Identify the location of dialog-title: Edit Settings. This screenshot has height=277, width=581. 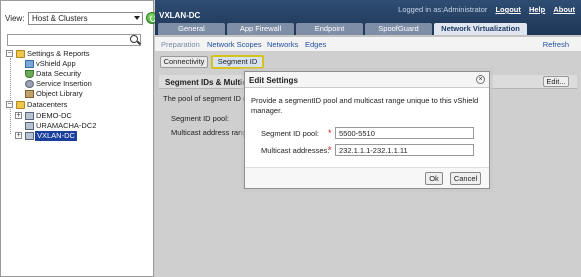
(273, 80).